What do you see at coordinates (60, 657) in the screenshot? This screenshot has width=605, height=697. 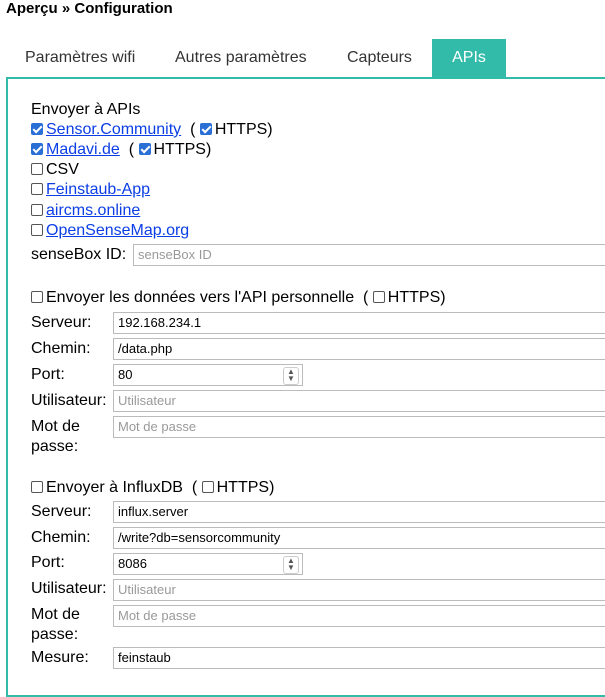 I see `influx-measure-label: Mesure:` at bounding box center [60, 657].